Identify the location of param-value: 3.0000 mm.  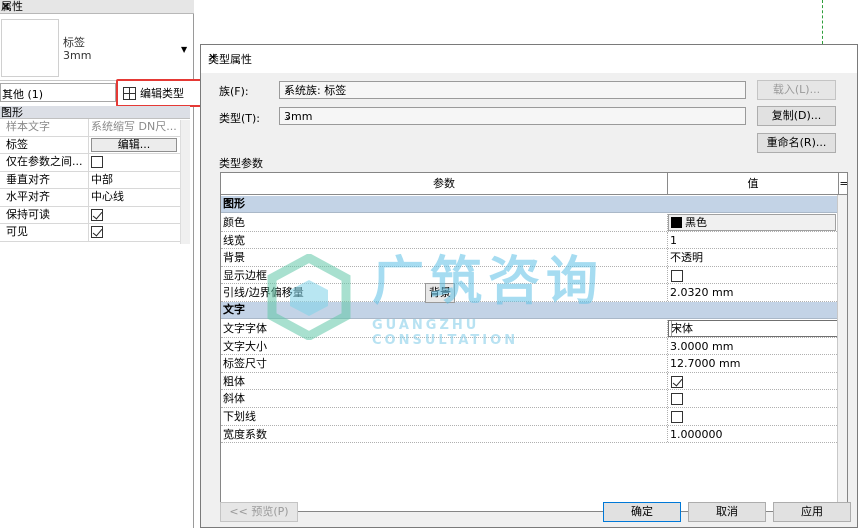
(753, 346).